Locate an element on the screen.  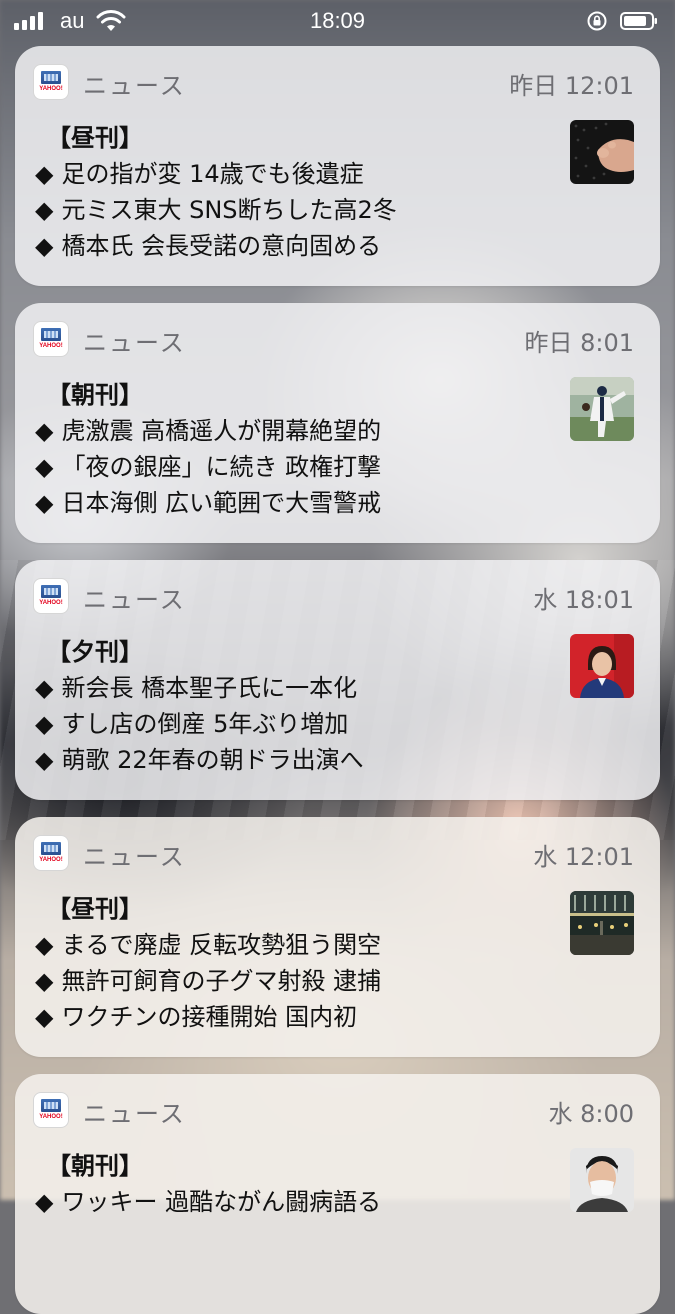
notification-time: 昨日 12:01 is located at coordinates (571, 86).